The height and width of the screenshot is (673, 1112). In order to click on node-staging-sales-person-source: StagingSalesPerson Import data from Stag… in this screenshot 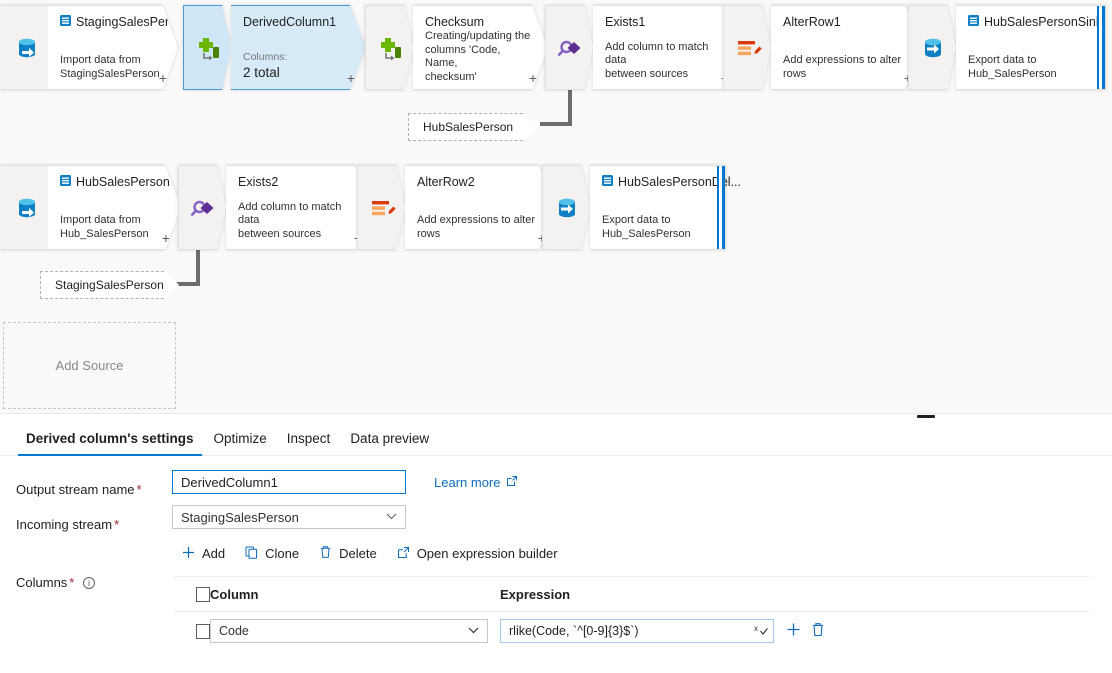, I will do `click(89, 47)`.